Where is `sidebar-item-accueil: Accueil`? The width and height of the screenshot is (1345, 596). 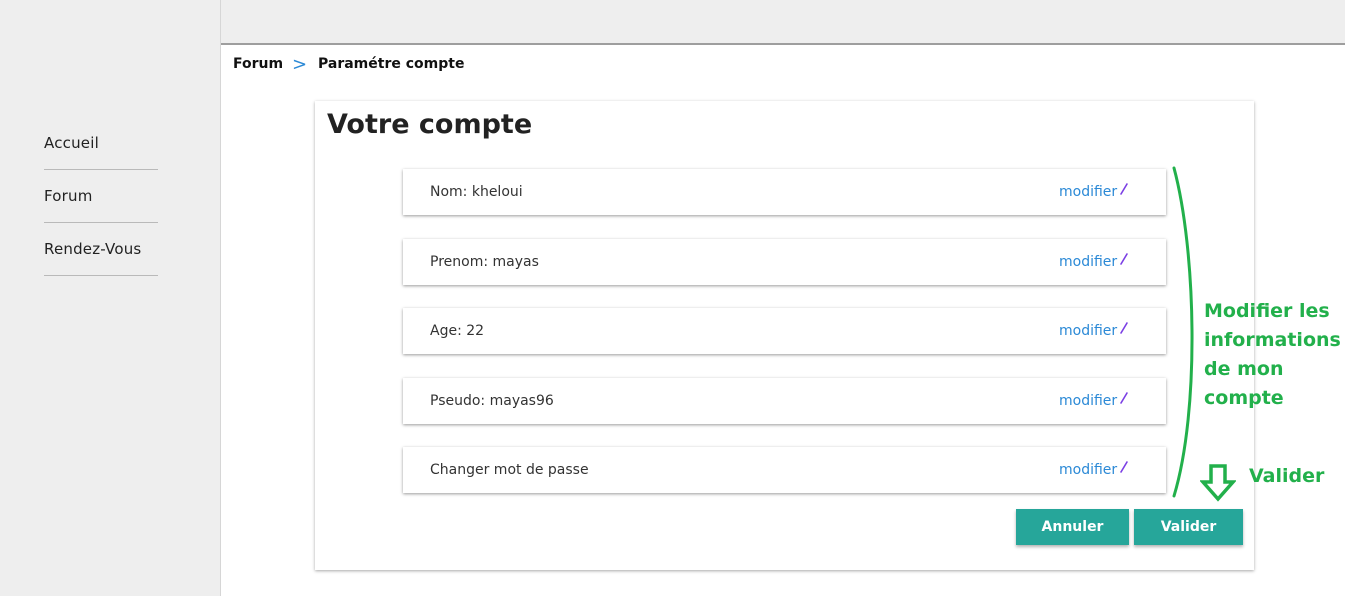
sidebar-item-accueil: Accueil is located at coordinates (101, 144).